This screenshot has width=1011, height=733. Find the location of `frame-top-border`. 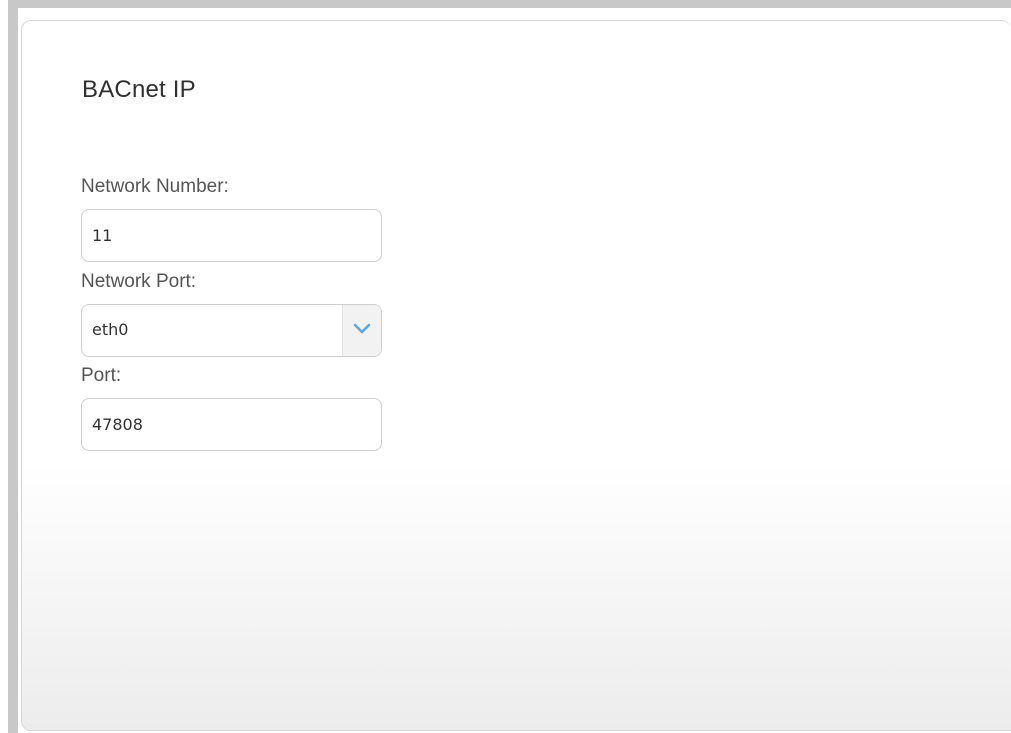

frame-top-border is located at coordinates (509, 4).